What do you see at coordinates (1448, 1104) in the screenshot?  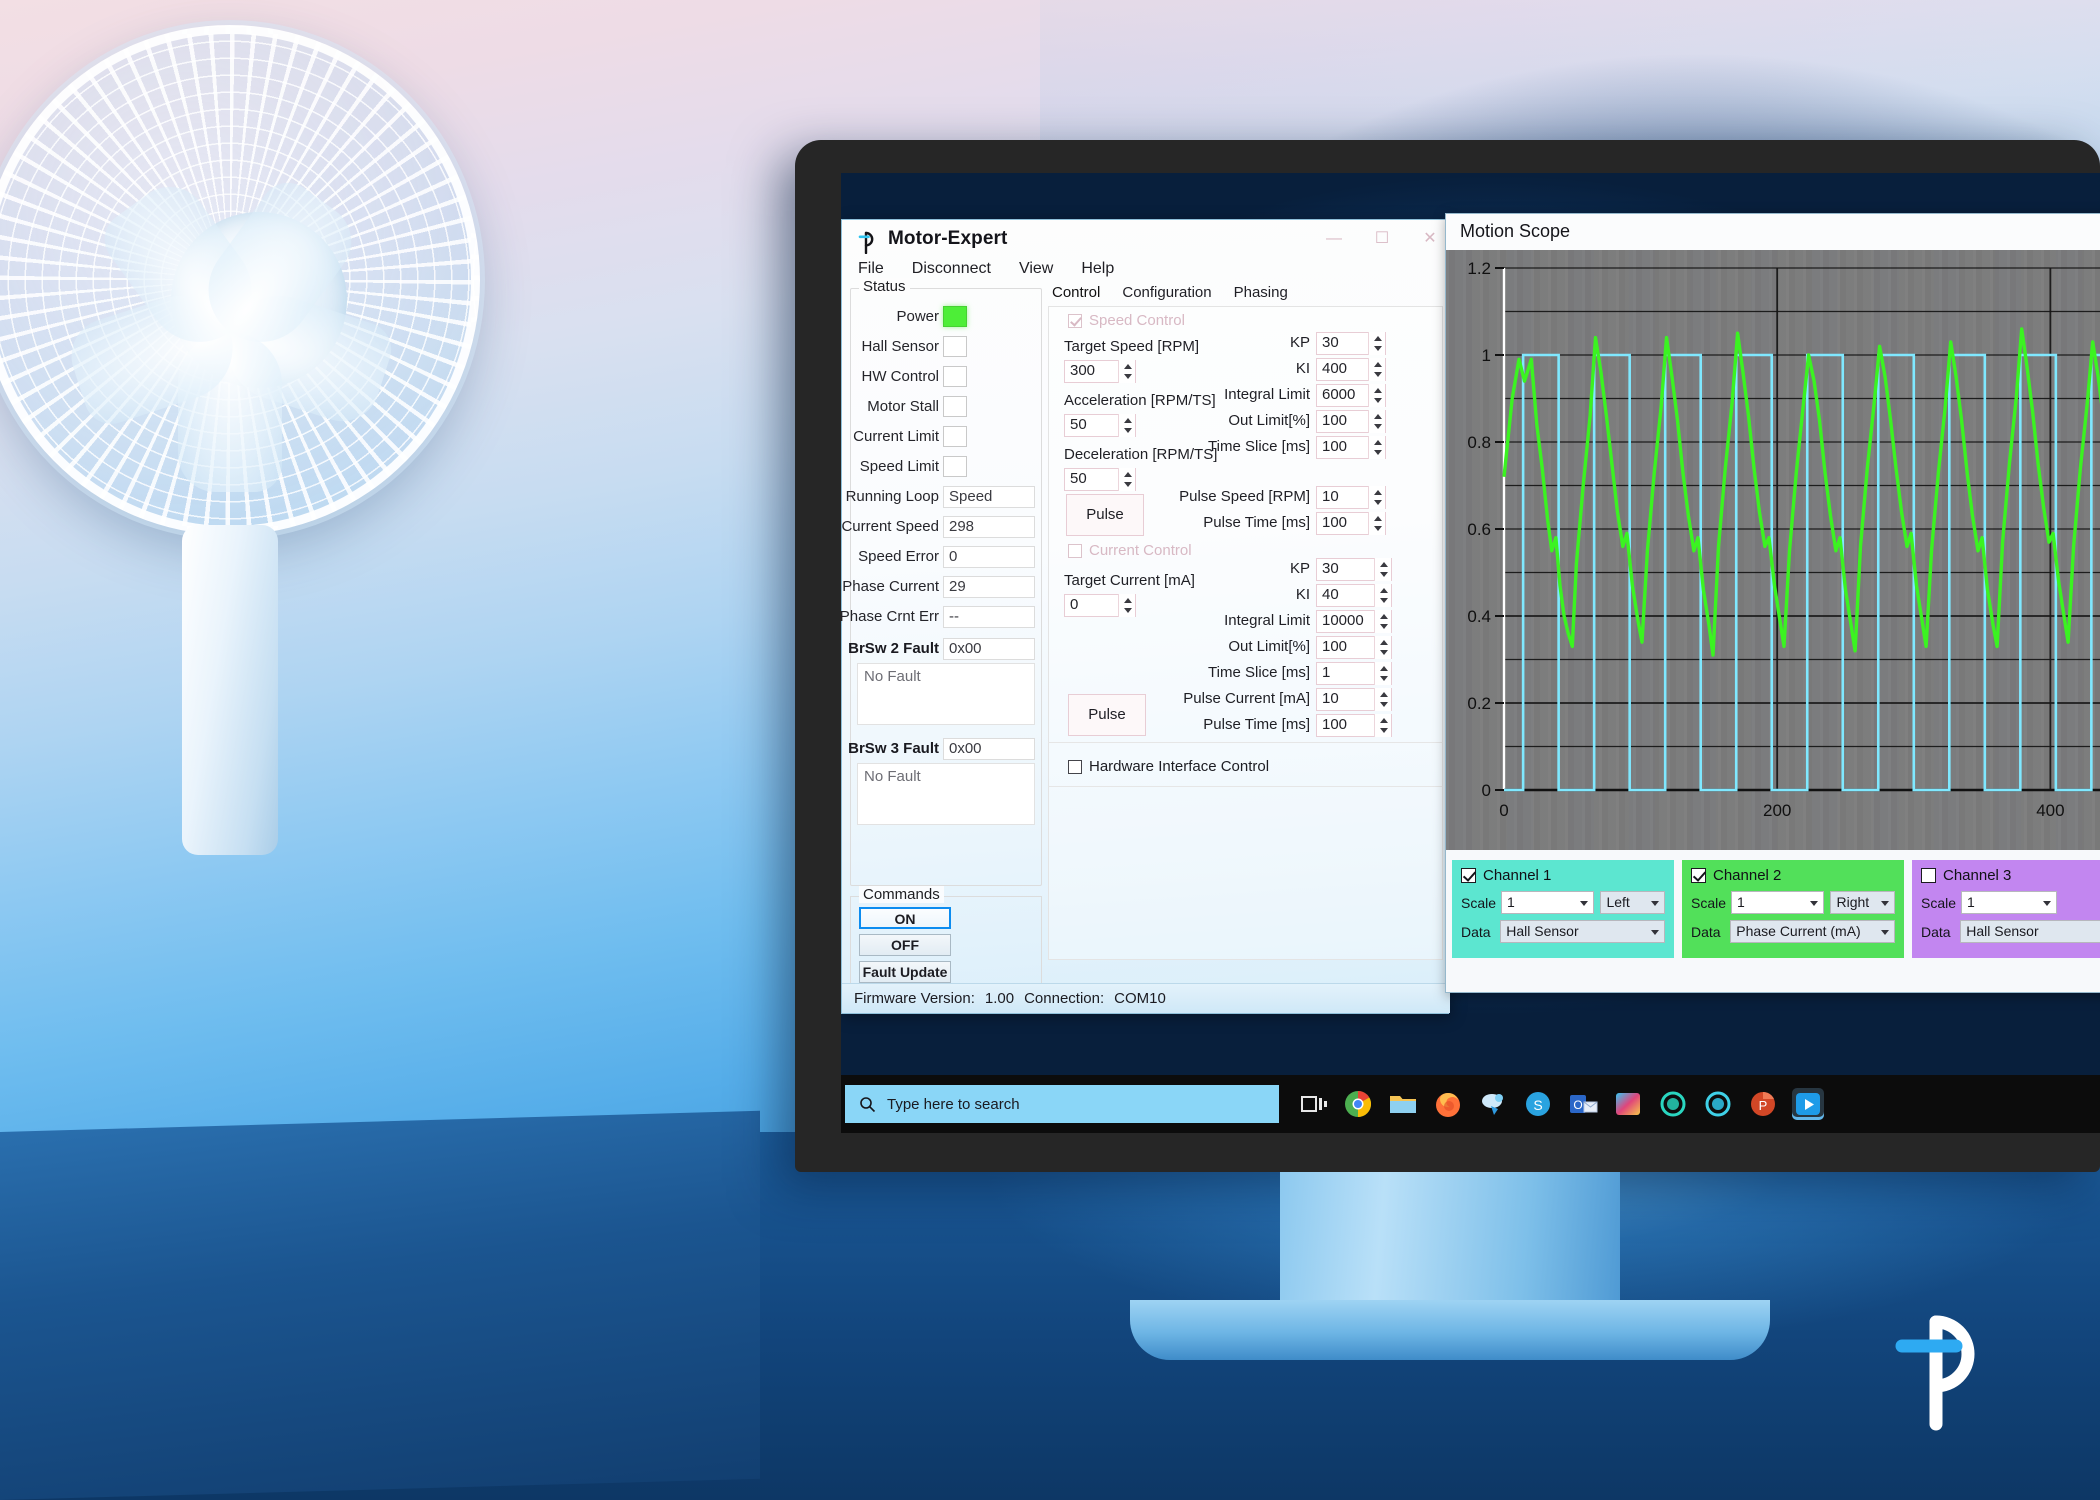 I see `firefox-icon` at bounding box center [1448, 1104].